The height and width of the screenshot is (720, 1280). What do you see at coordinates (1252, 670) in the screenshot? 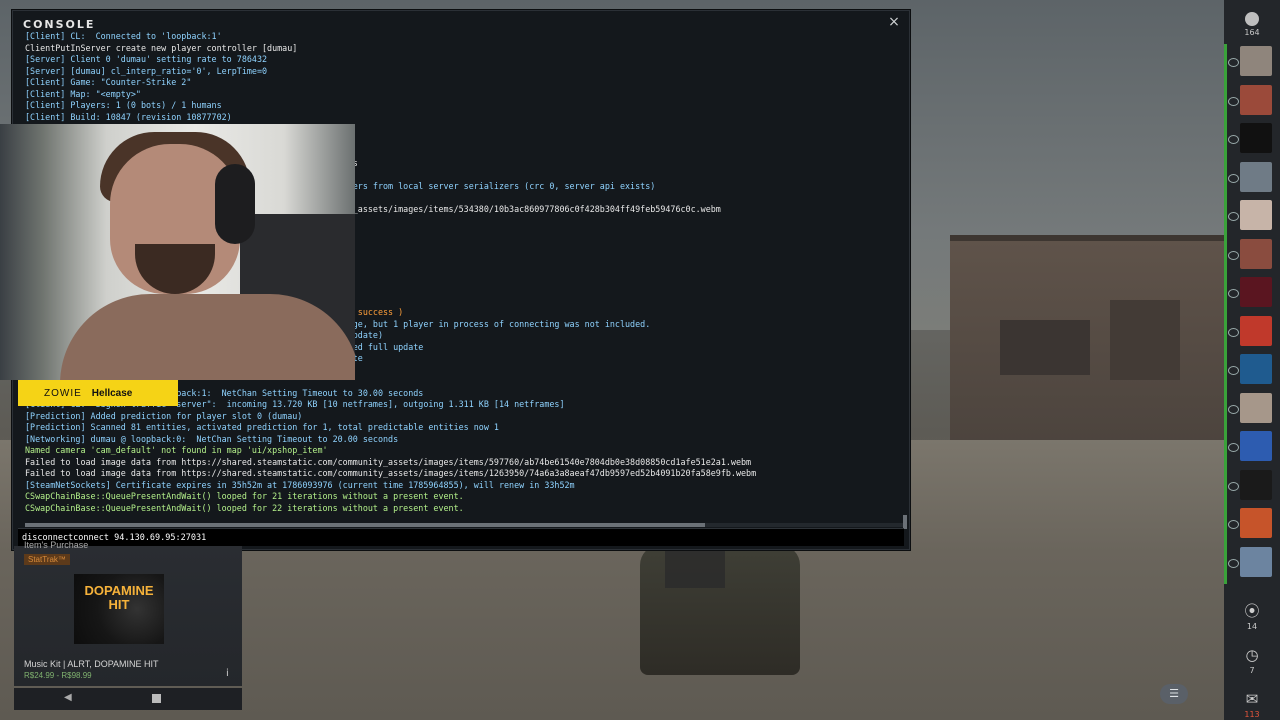
I see `recent-count: 7` at bounding box center [1252, 670].